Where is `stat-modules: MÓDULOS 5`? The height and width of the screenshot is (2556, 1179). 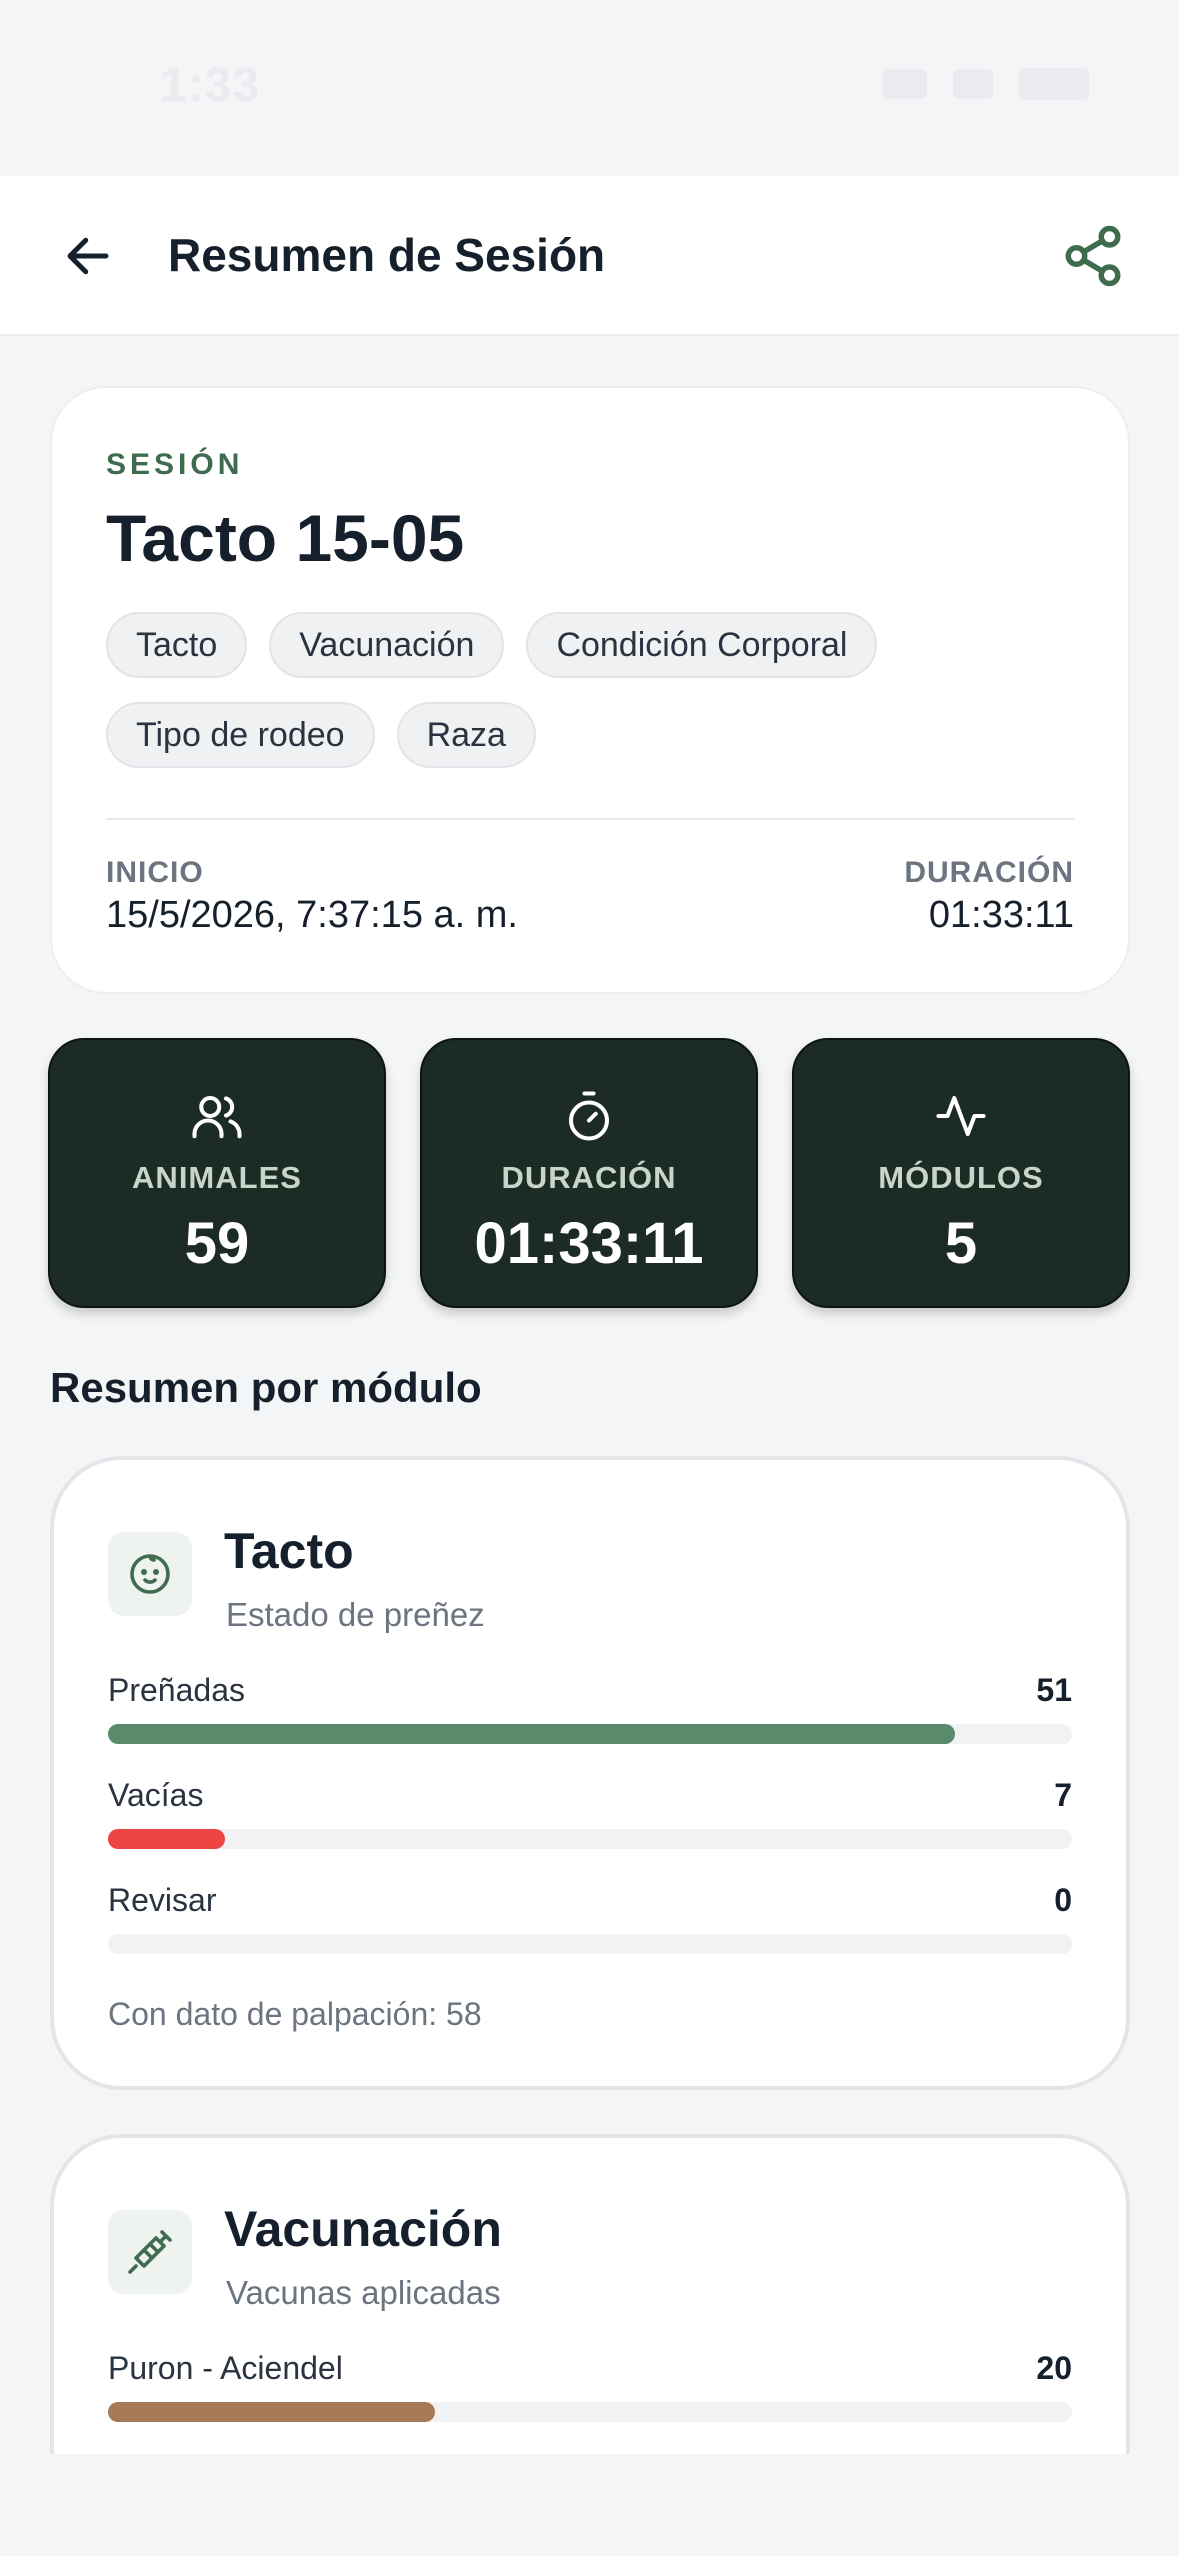 stat-modules: MÓDULOS 5 is located at coordinates (961, 1173).